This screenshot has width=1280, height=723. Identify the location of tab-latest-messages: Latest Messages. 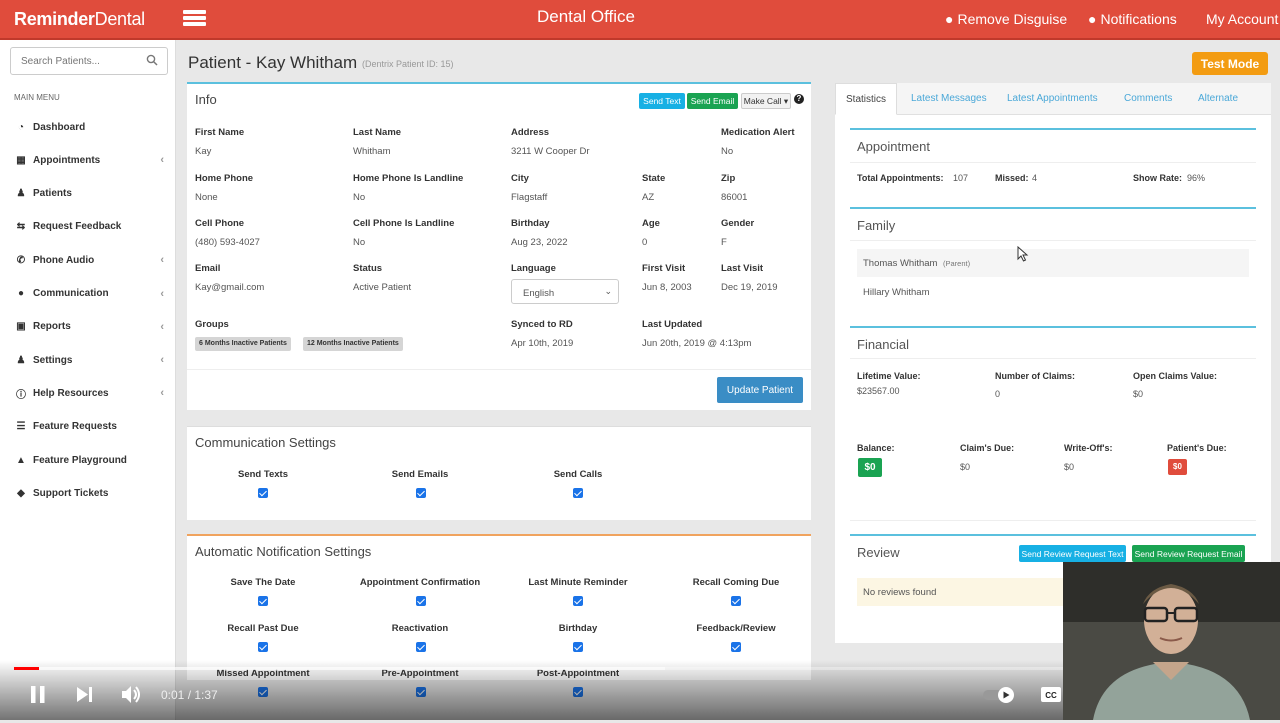
(949, 99).